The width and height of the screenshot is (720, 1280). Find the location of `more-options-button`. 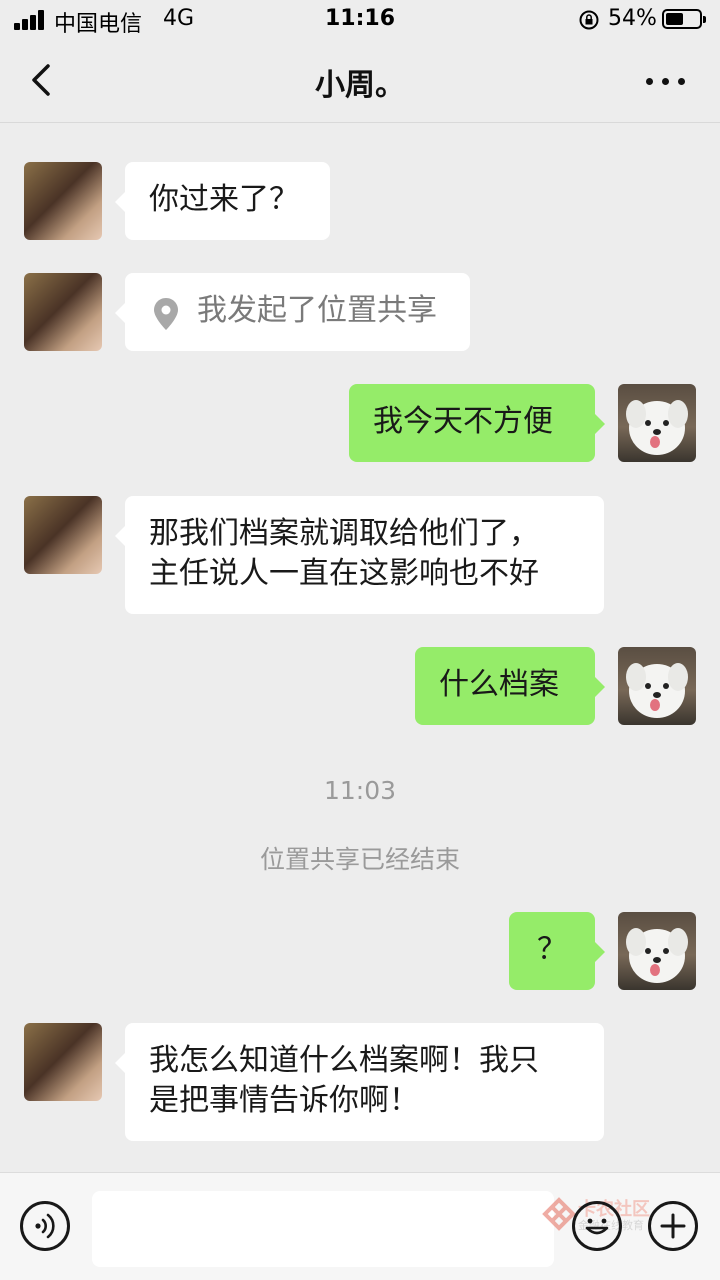

more-options-button is located at coordinates (666, 81).